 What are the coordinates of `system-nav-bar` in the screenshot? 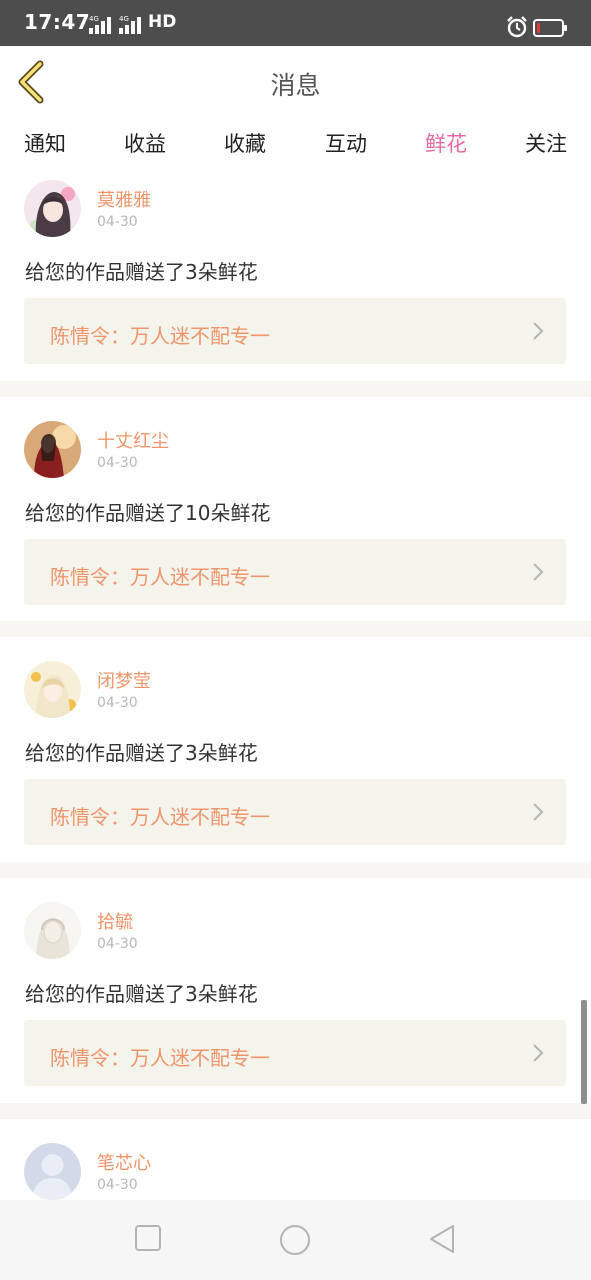 It's located at (295, 1240).